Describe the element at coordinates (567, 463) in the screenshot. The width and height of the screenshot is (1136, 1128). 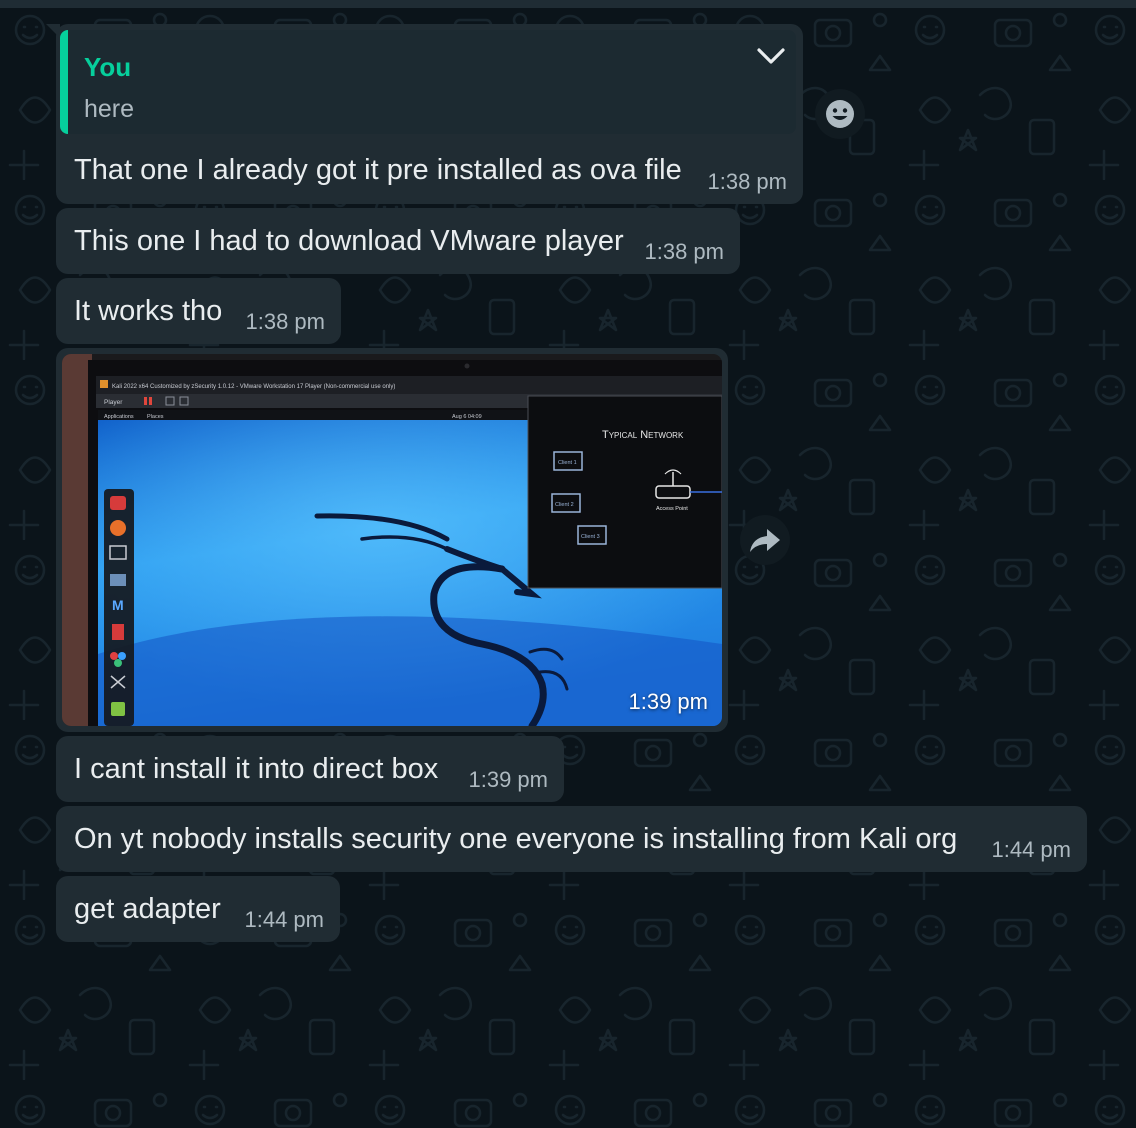
I see `client-1-label: Client 1` at that location.